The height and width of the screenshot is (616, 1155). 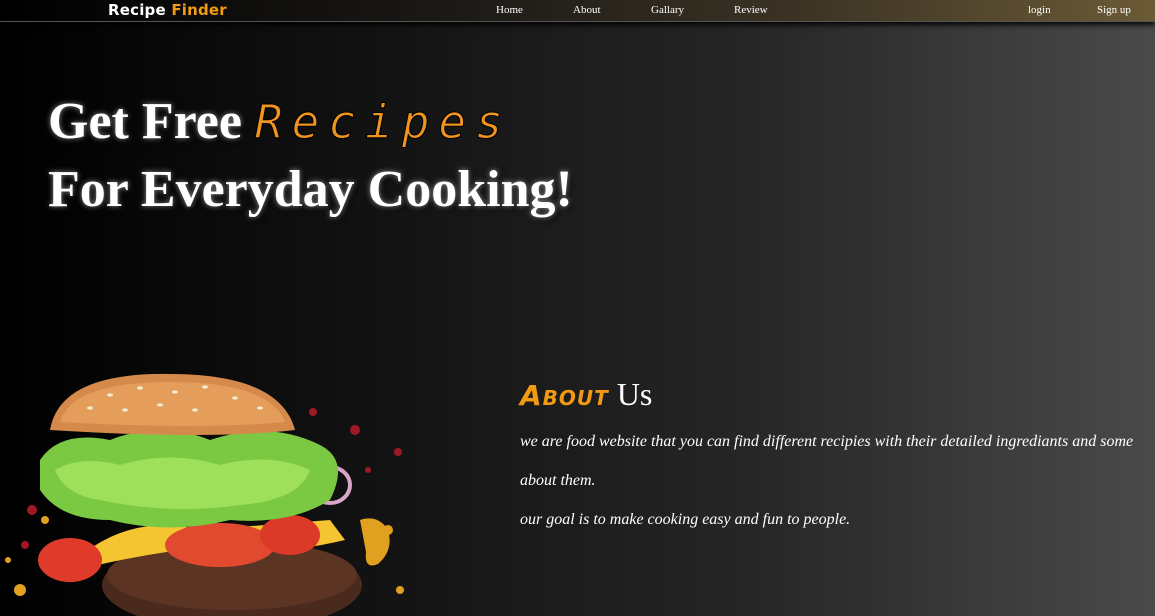 What do you see at coordinates (751, 10) in the screenshot?
I see `nav-review: Review` at bounding box center [751, 10].